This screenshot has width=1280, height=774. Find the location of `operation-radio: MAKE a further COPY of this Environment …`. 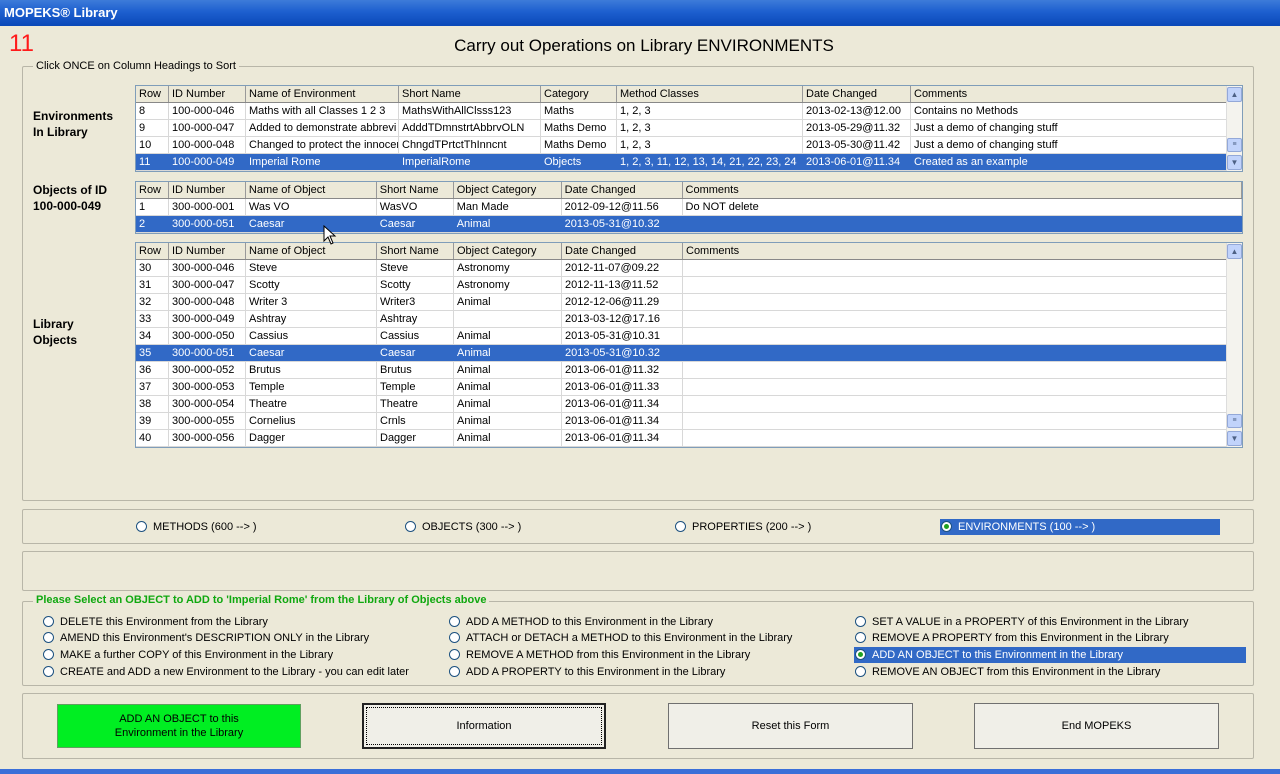

operation-radio: MAKE a further COPY of this Environment … is located at coordinates (232, 655).